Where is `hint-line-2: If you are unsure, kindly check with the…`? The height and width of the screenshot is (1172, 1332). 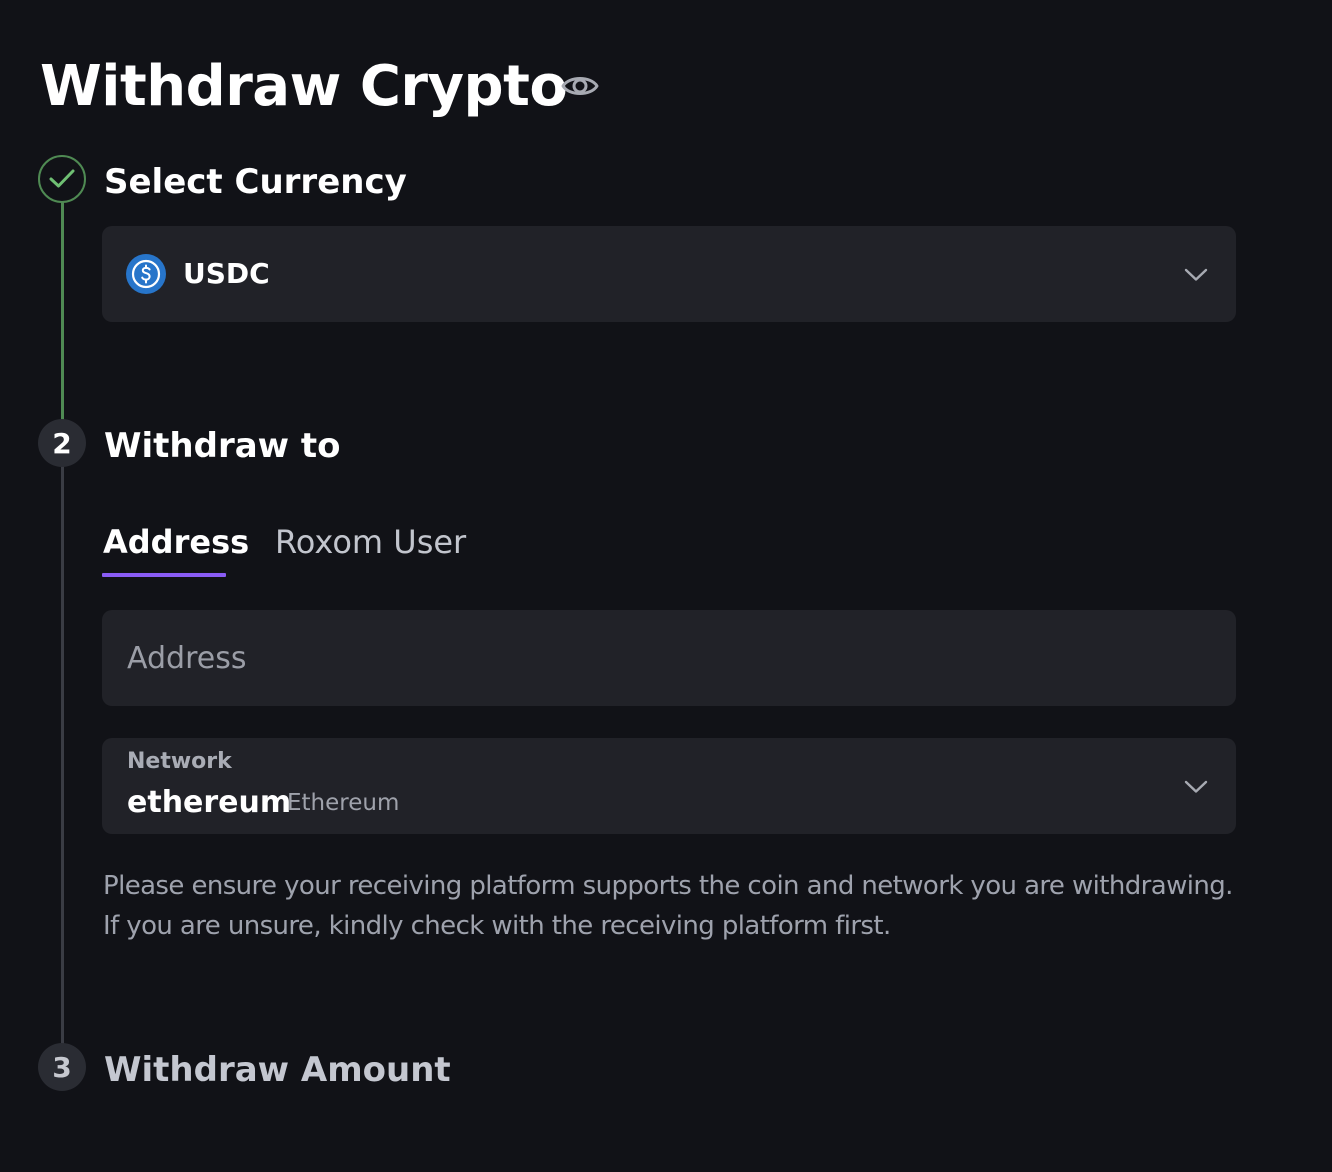
hint-line-2: If you are unsure, kindly check with the… is located at coordinates (497, 926).